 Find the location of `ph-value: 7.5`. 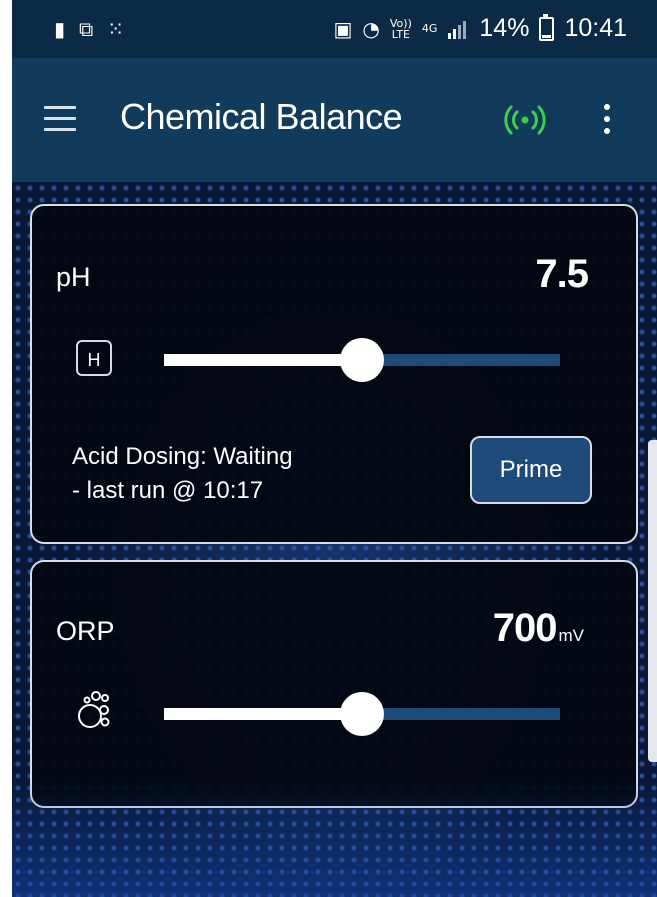

ph-value: 7.5 is located at coordinates (562, 274).